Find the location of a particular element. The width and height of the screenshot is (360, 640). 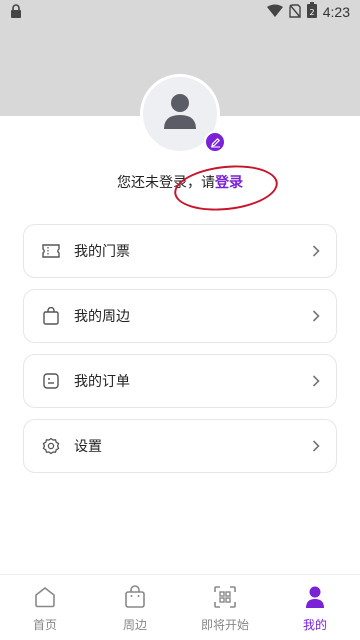

nav-upcoming: 即将开始 is located at coordinates (225, 607).